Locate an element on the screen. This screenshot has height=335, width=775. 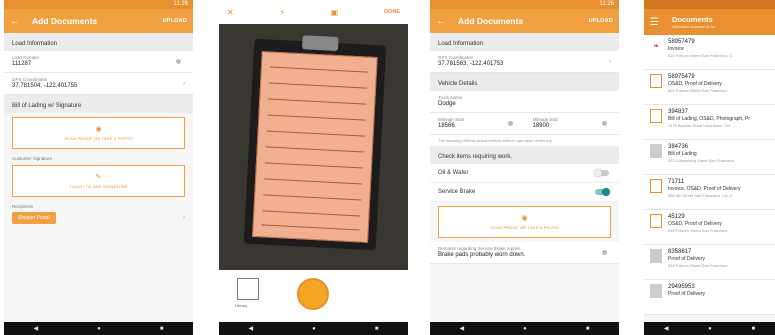
oil-water-row: Oil & Water is located at coordinates (524, 173).